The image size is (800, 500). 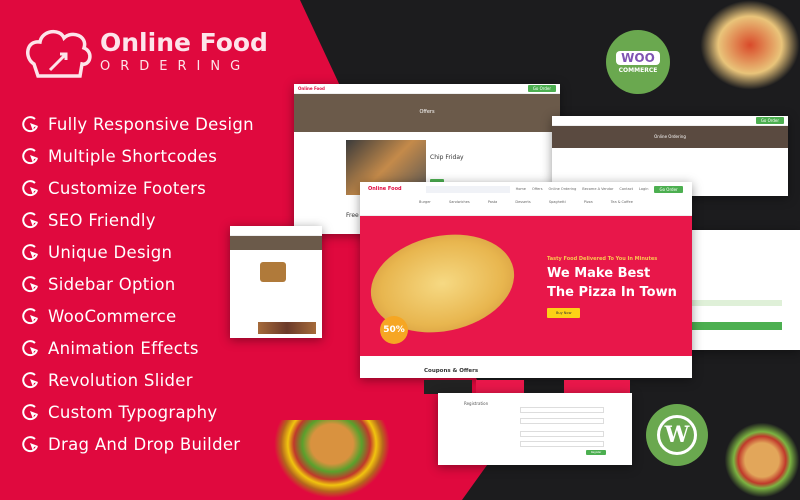 I want to click on category-link: Pasta, so click(x=492, y=202).